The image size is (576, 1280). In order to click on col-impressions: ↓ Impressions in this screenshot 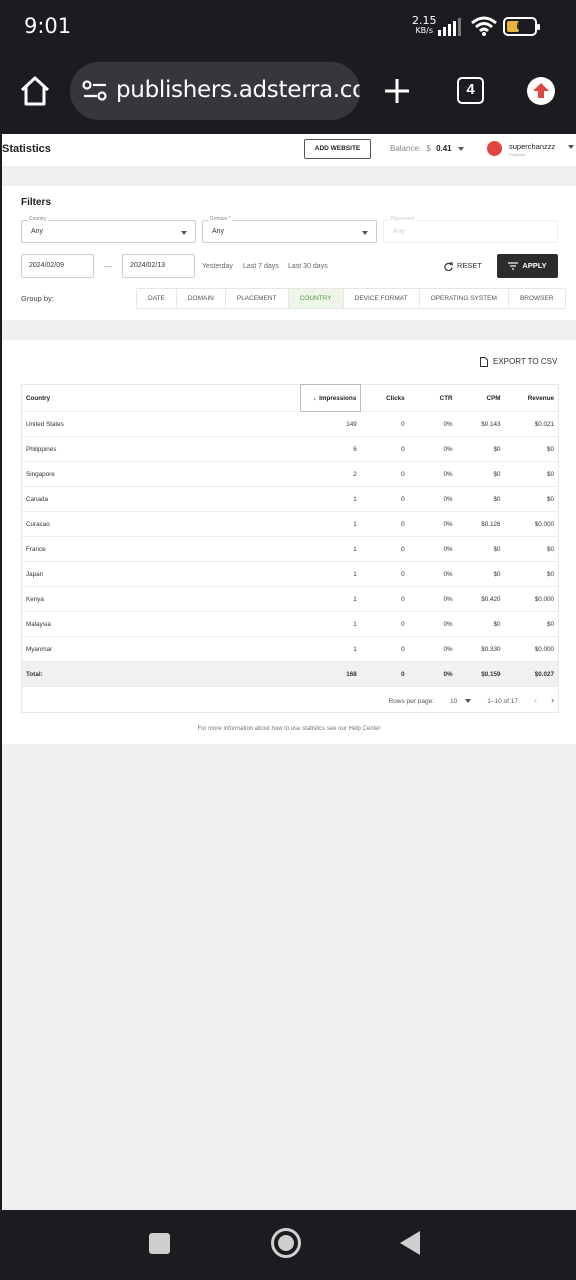, I will do `click(331, 398)`.